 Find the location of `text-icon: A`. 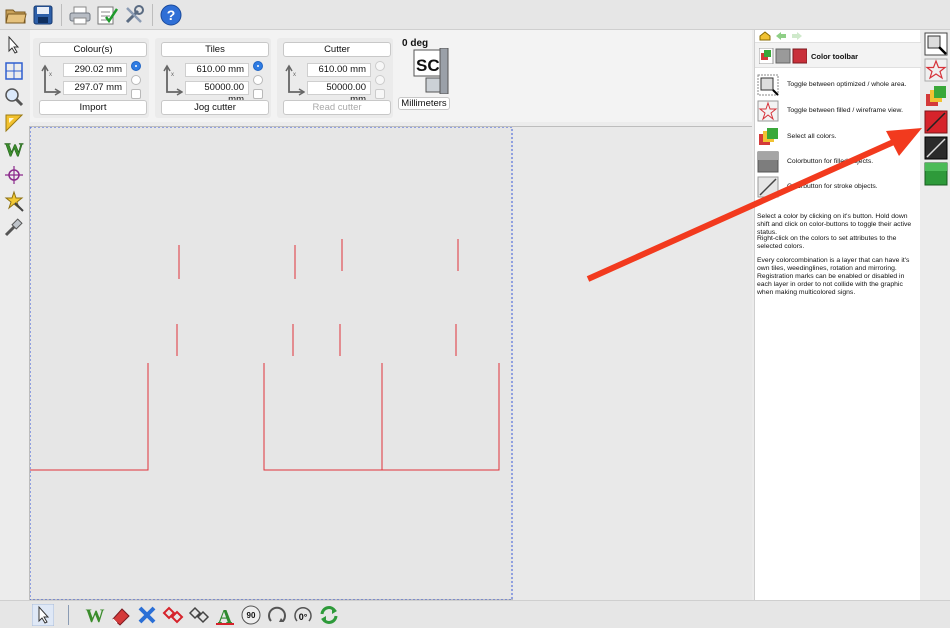

text-icon: A is located at coordinates (225, 615).